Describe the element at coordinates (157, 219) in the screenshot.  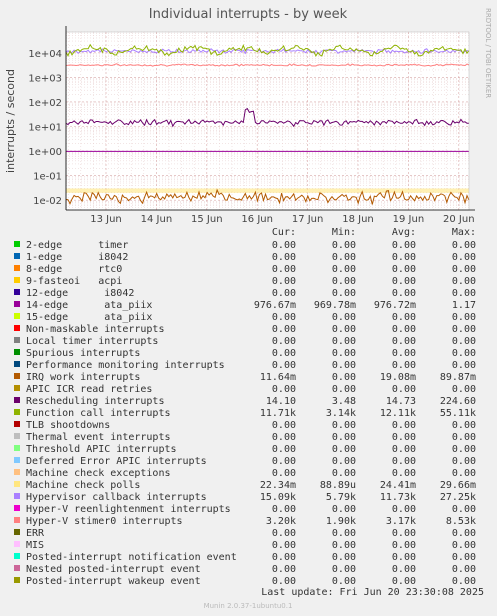
I see `x-tick-label: 14 Jun` at that location.